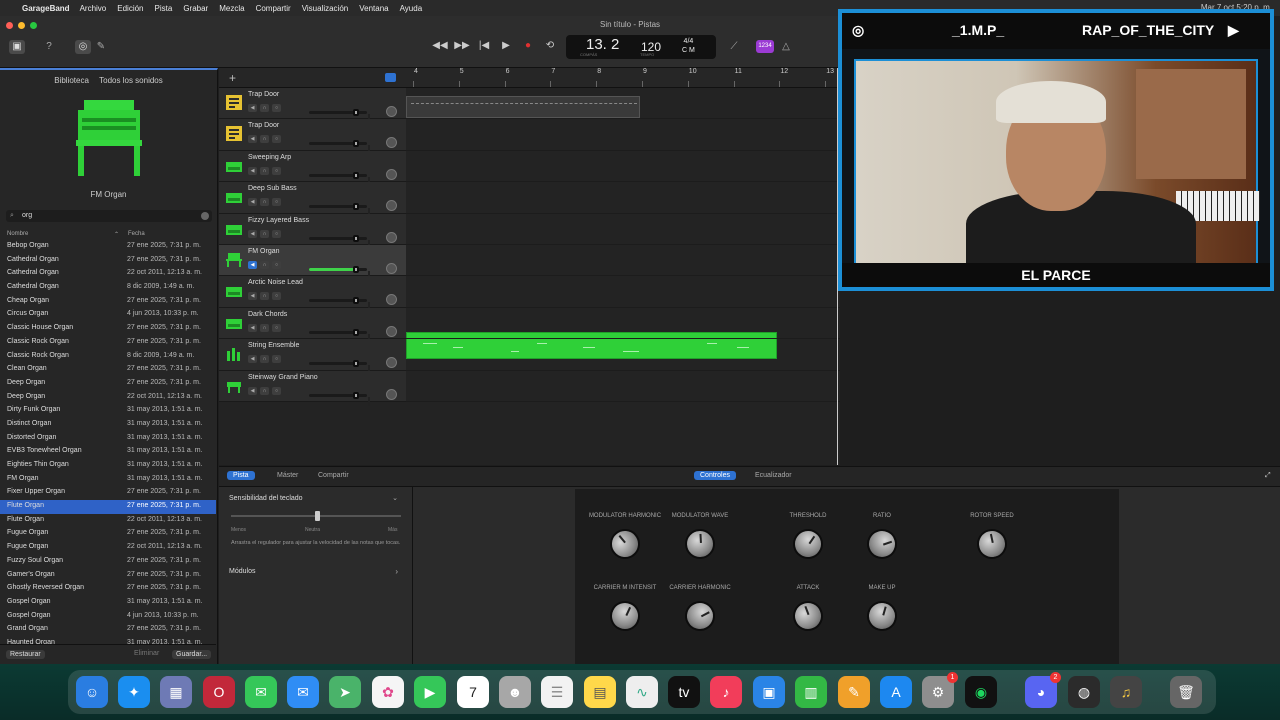 Image resolution: width=1280 pixels, height=720 pixels. I want to click on list-item: Fuzzy Soul Organ 27 ene 2025, 7:31 p. m., so click(108, 562).